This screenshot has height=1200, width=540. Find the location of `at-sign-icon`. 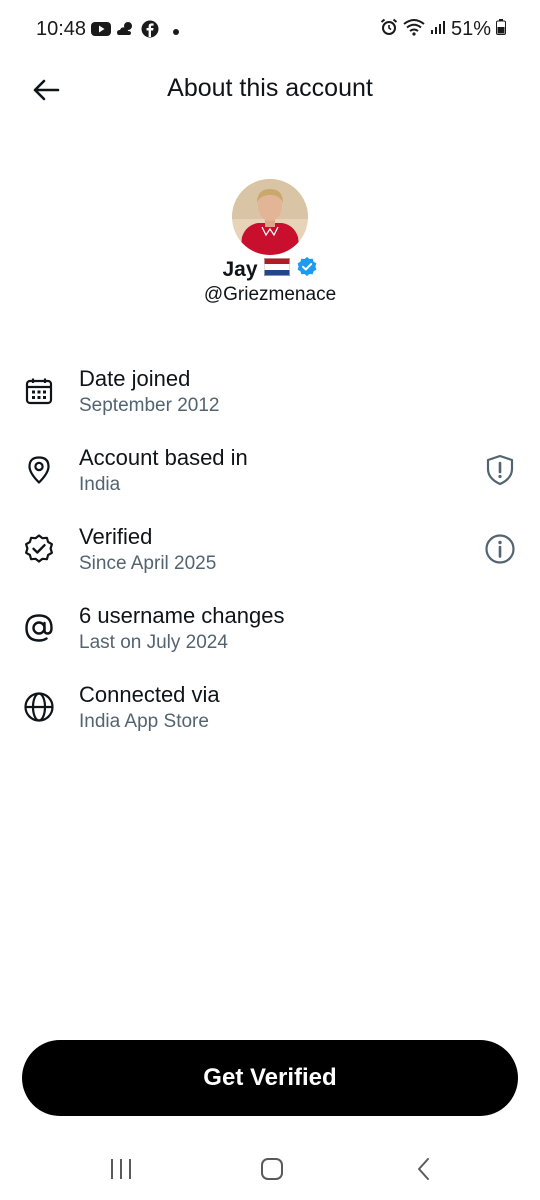

at-sign-icon is located at coordinates (39, 628).